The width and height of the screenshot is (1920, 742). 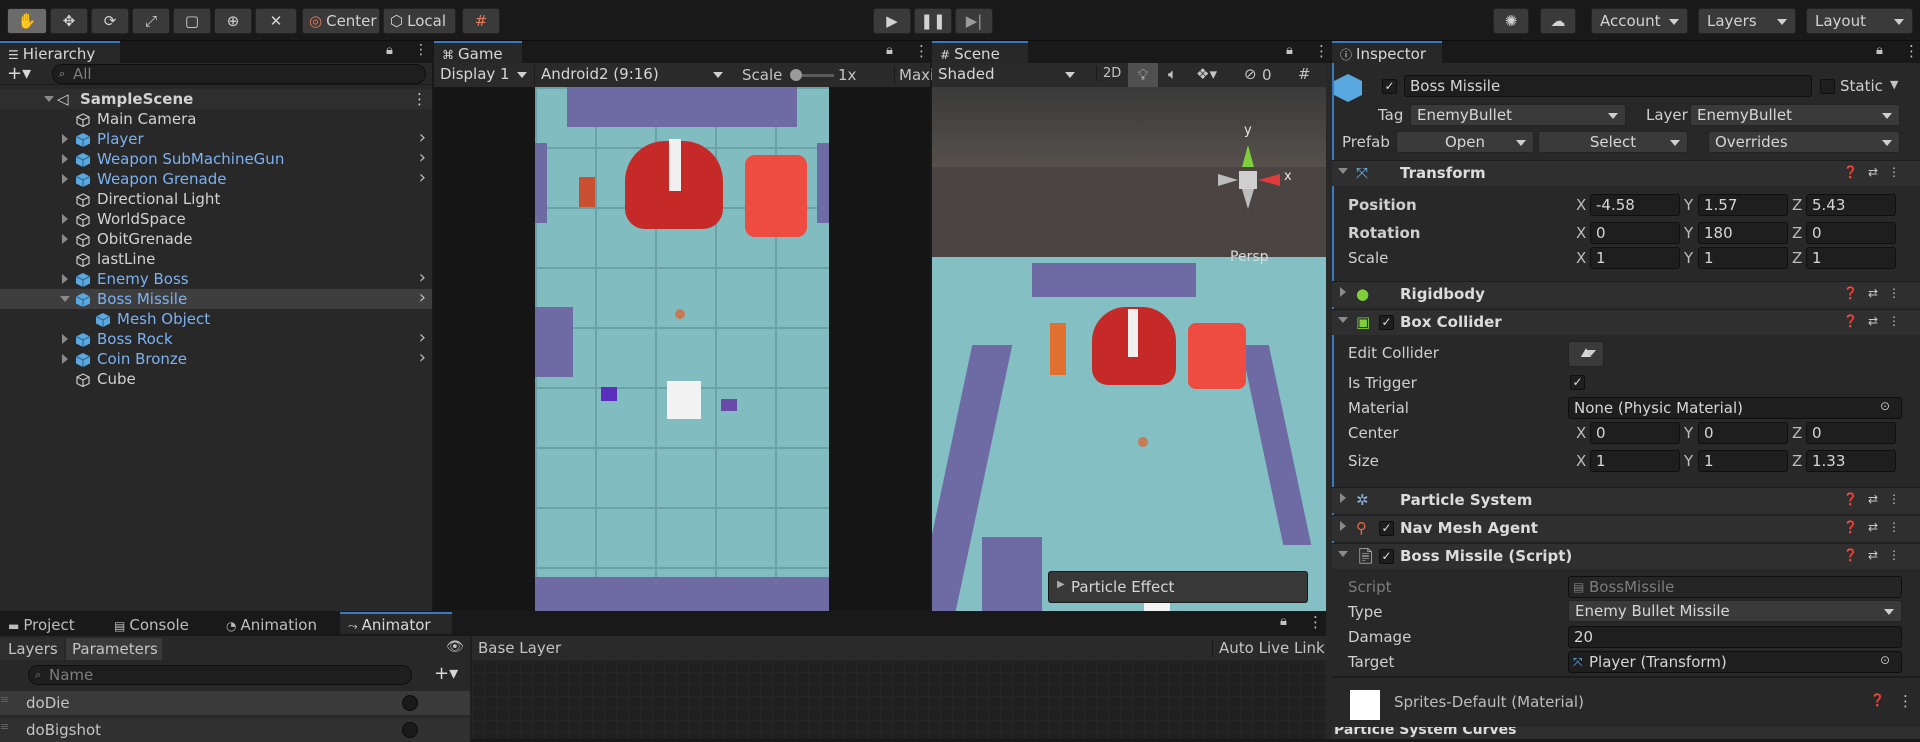 I want to click on rigidbody-expand-icon, so click(x=1343, y=292).